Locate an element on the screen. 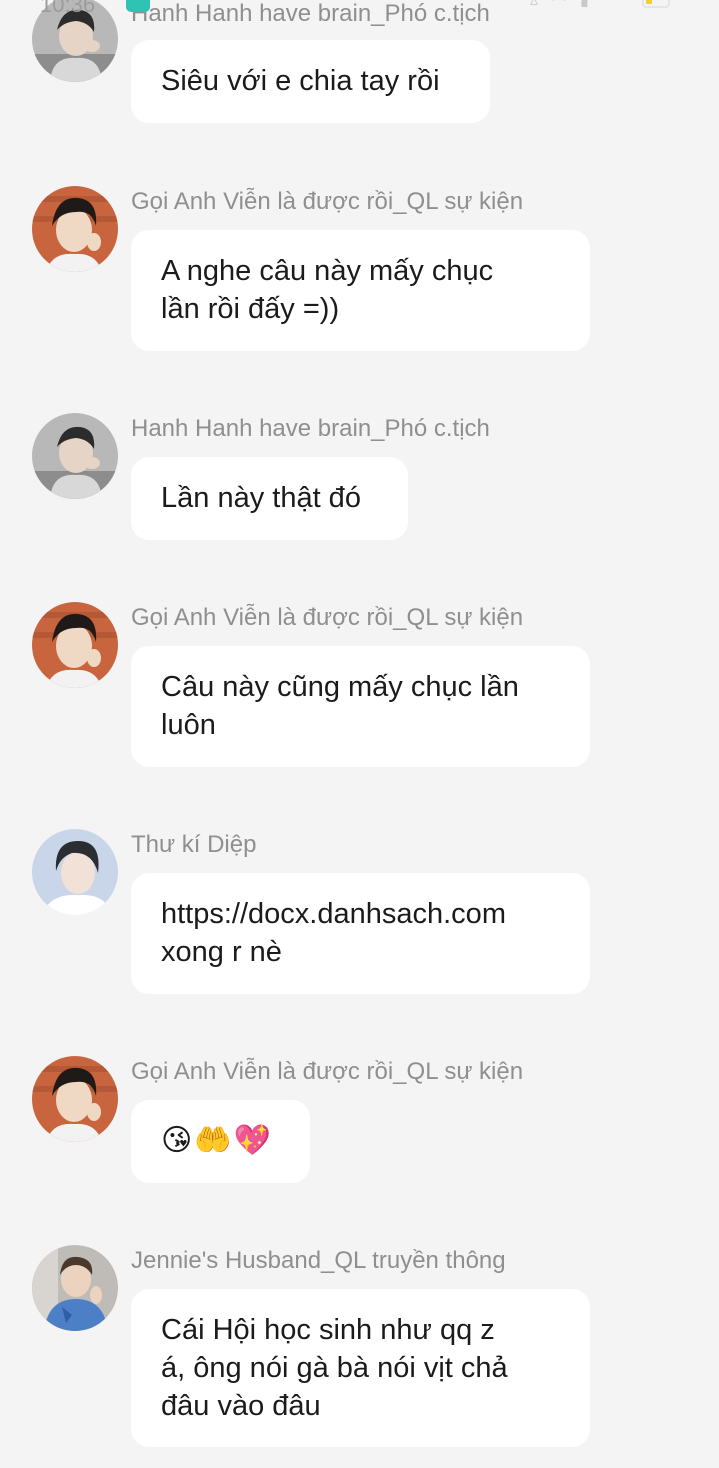 The height and width of the screenshot is (1468, 719). message-text: Cái Hội học sinh như qq z is located at coordinates (328, 1330).